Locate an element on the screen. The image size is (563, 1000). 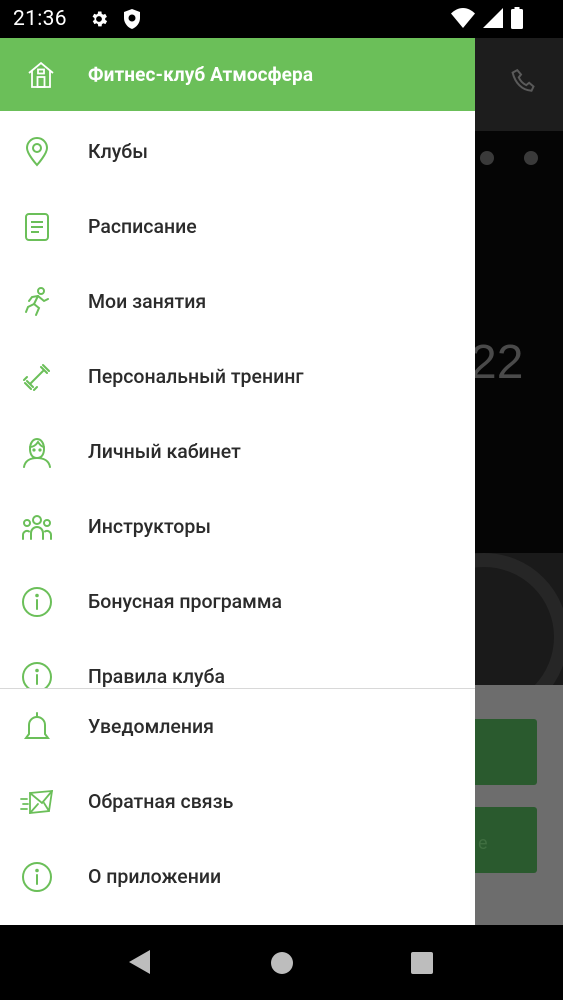
menu-item-my-classes: Мои занятия is located at coordinates (237, 301).